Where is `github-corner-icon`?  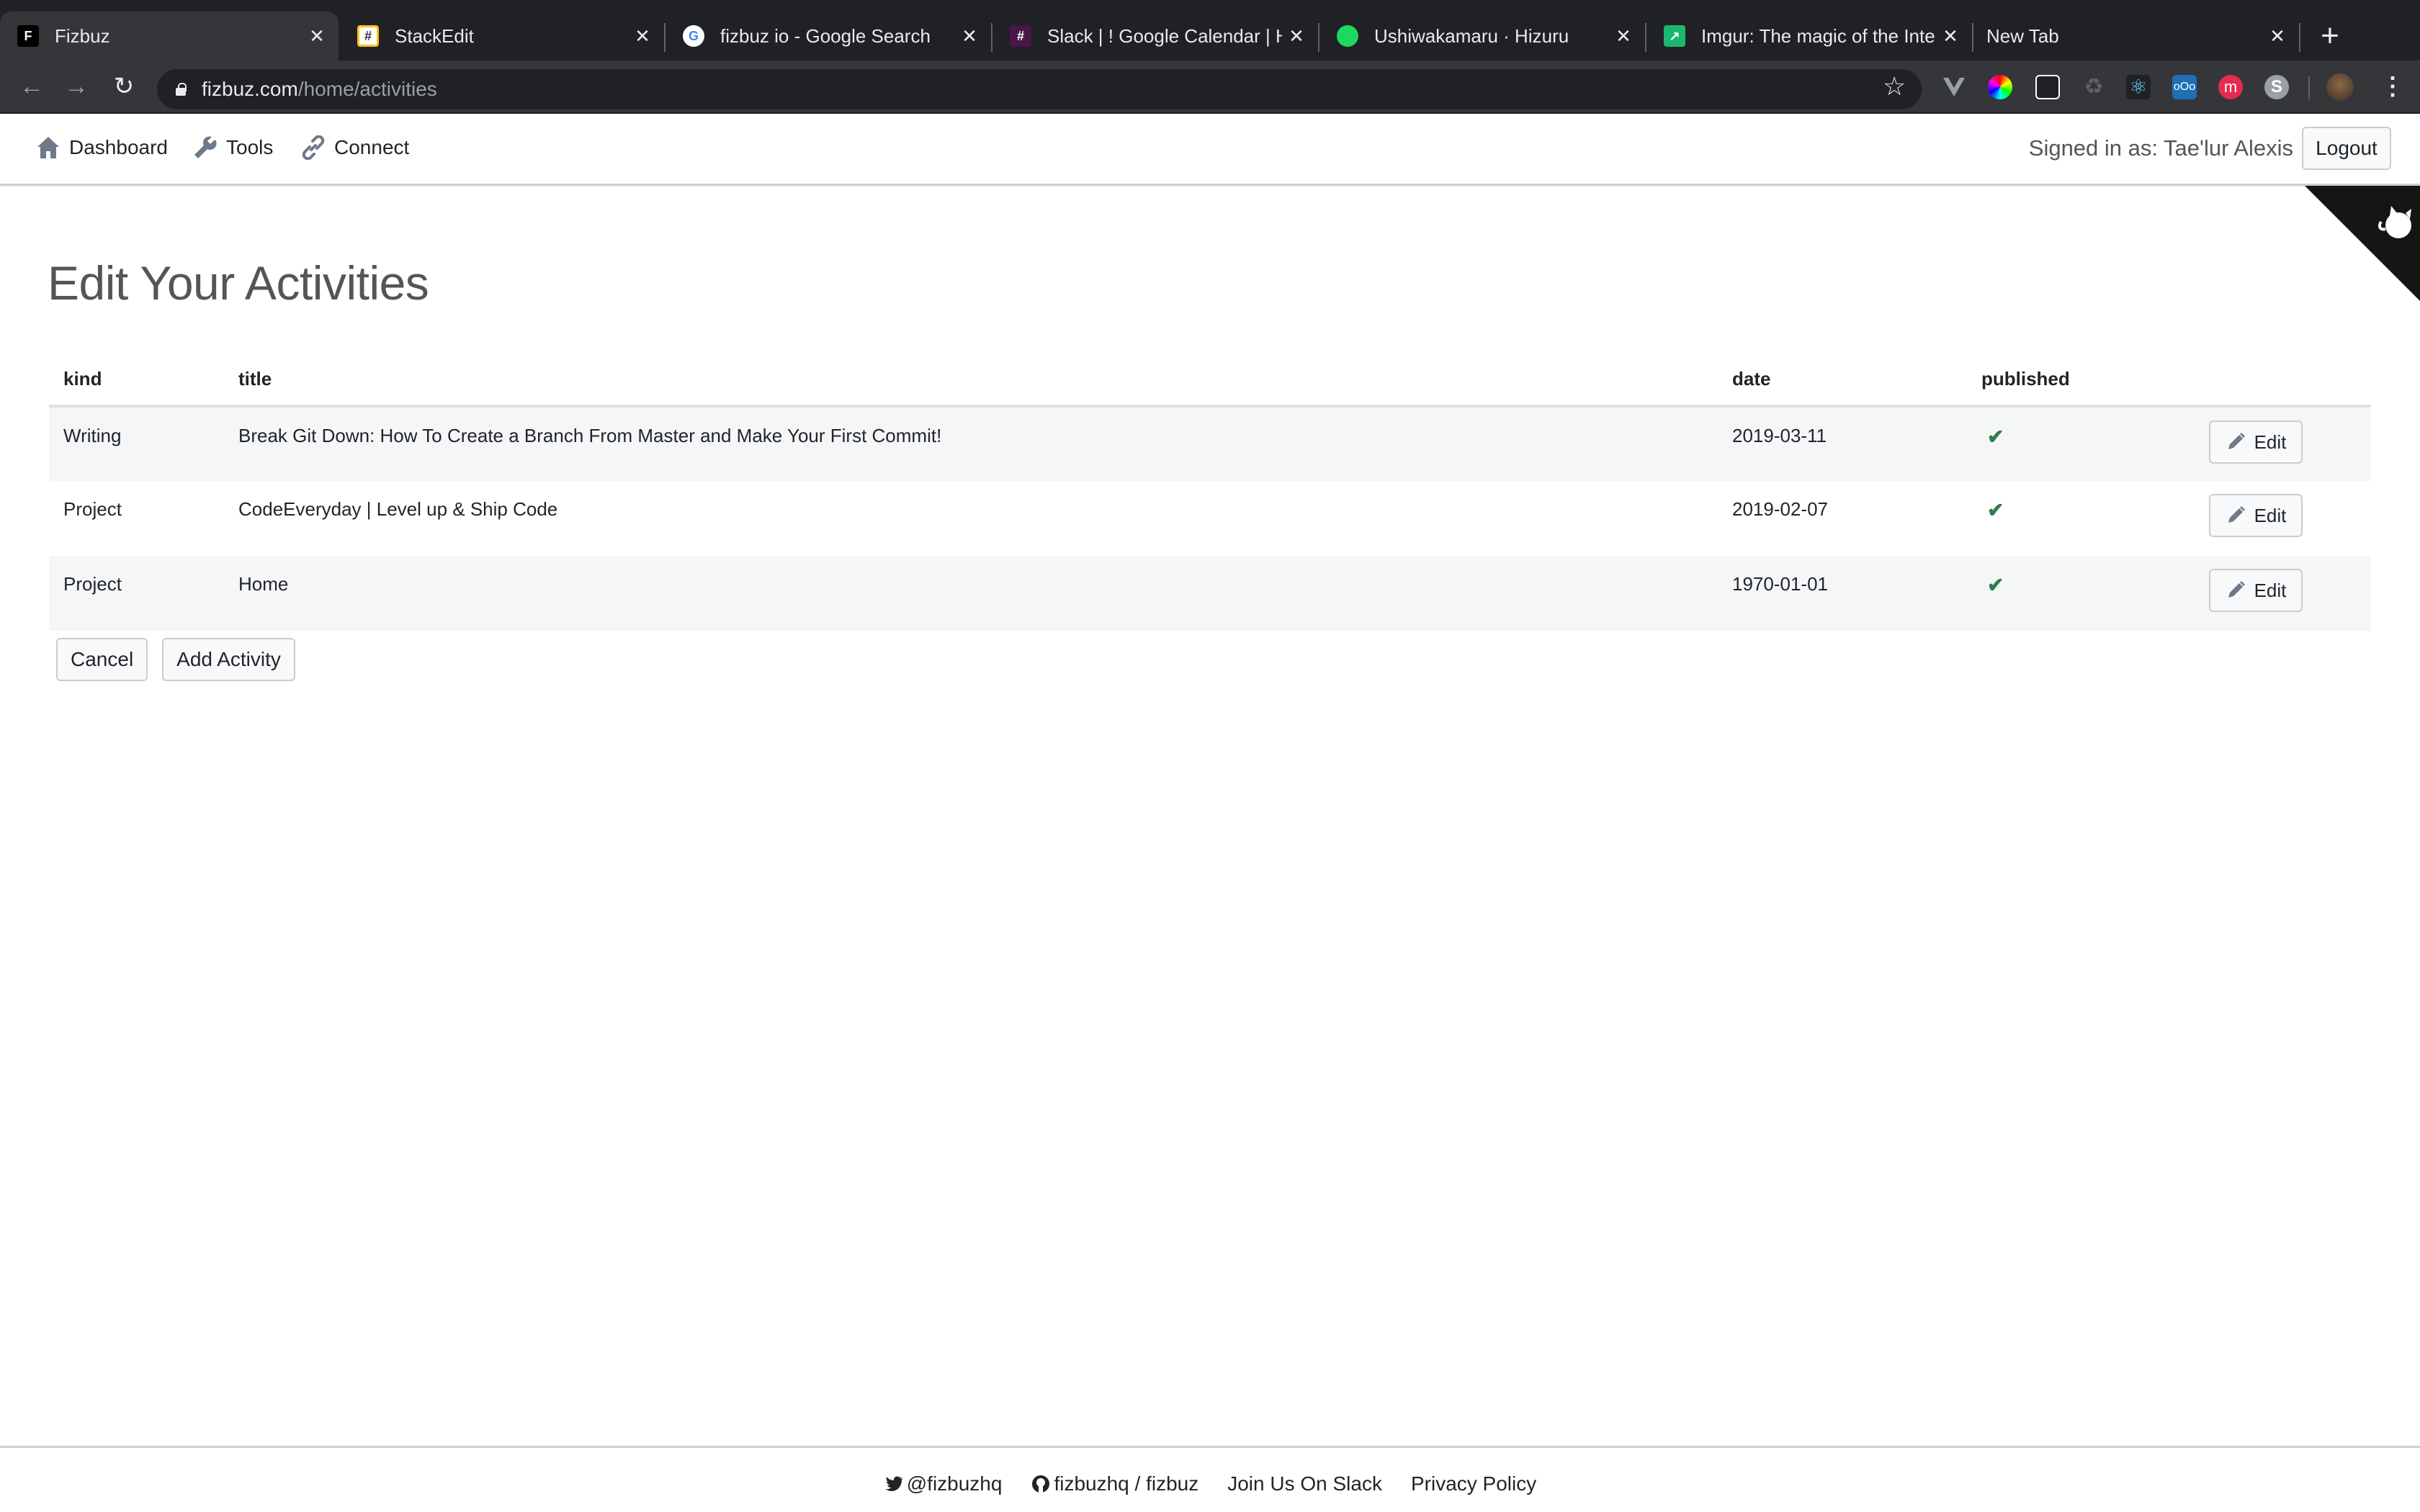 github-corner-icon is located at coordinates (2362, 243).